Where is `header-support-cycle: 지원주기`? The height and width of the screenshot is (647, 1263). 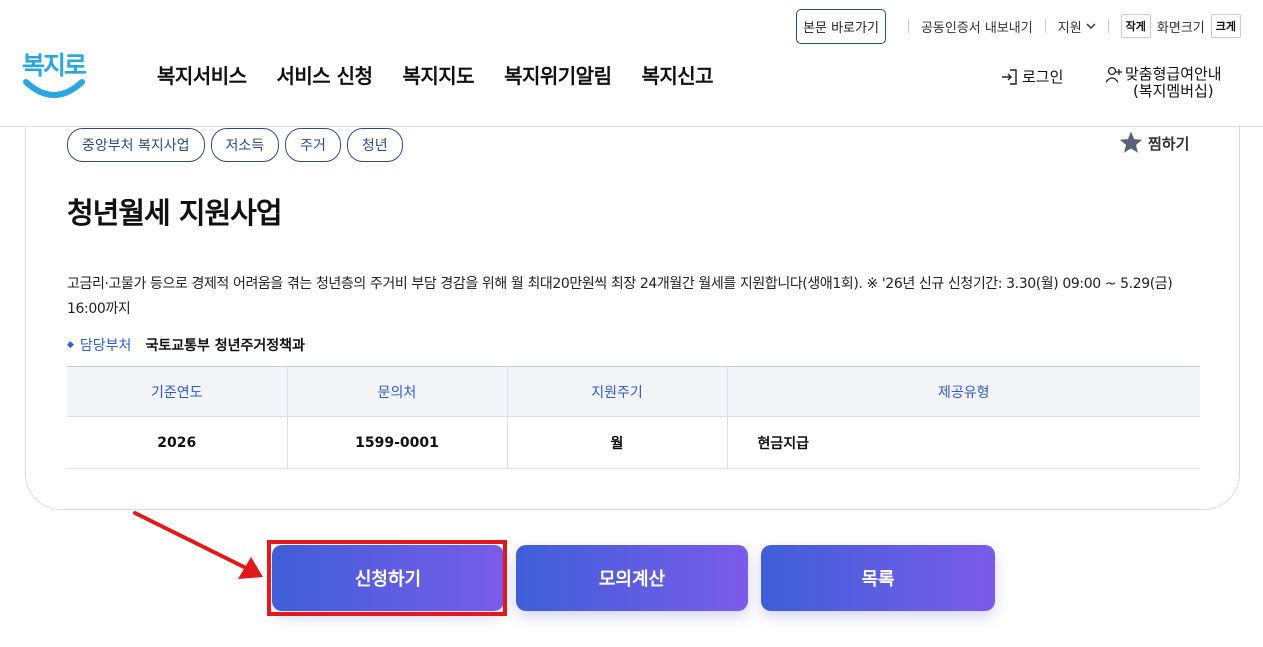
header-support-cycle: 지원주기 is located at coordinates (617, 391).